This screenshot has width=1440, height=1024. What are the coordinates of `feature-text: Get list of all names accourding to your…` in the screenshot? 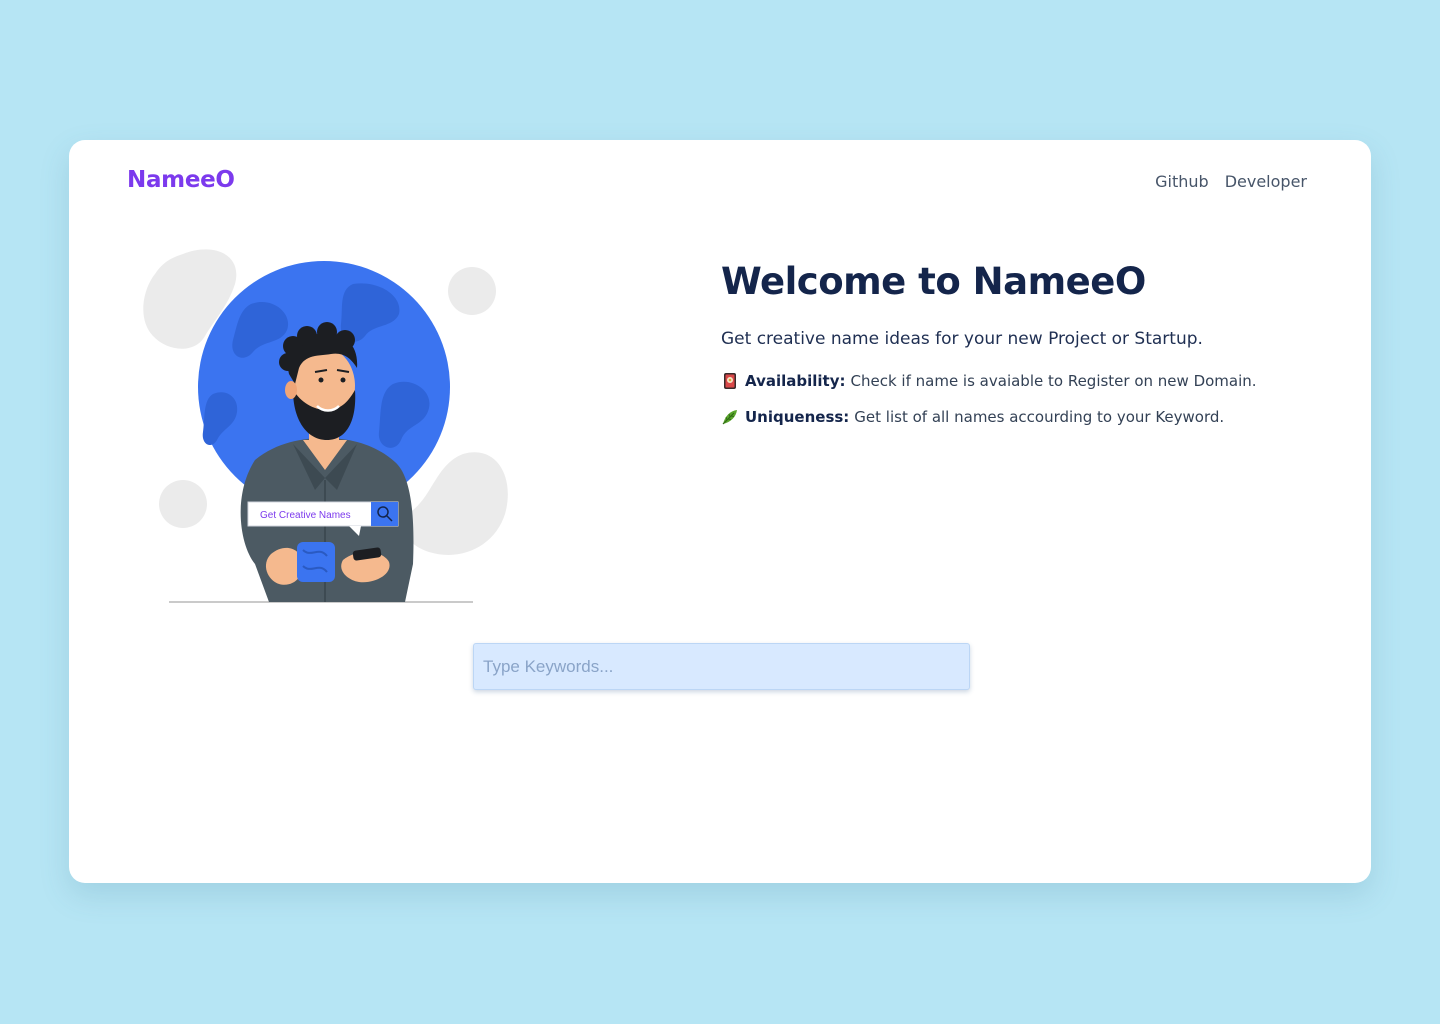 It's located at (1039, 417).